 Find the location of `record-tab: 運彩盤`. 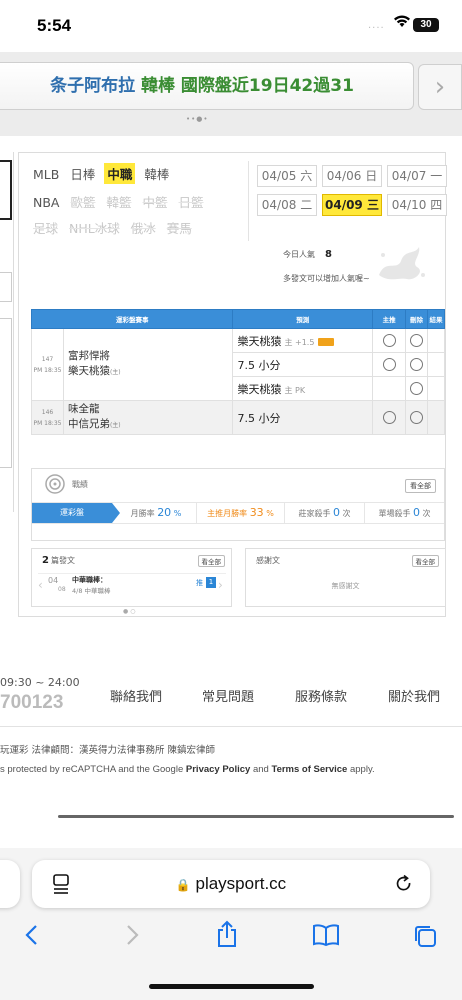

record-tab: 運彩盤 is located at coordinates (76, 513).